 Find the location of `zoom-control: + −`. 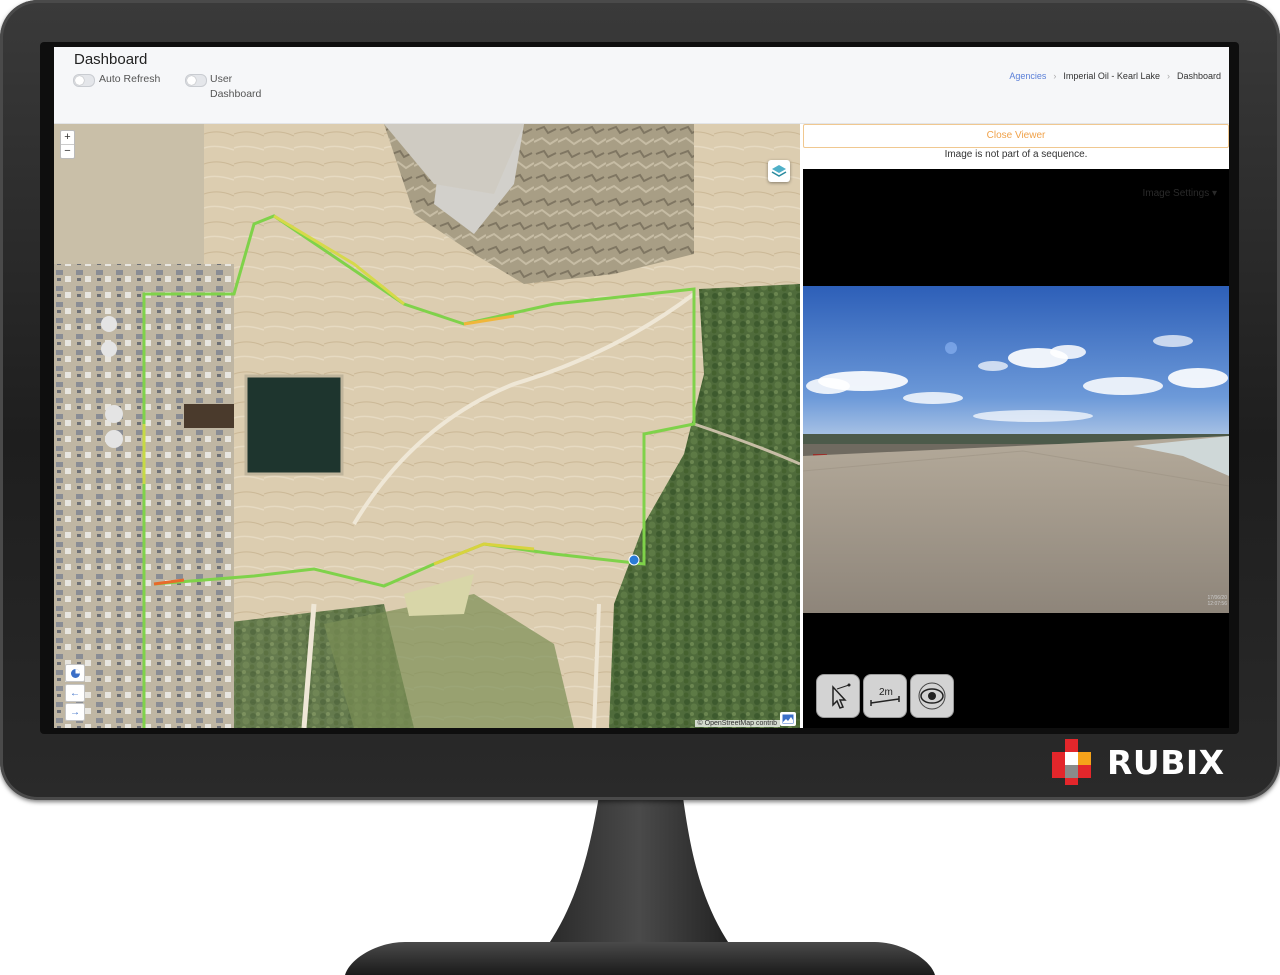

zoom-control: + − is located at coordinates (67, 144).